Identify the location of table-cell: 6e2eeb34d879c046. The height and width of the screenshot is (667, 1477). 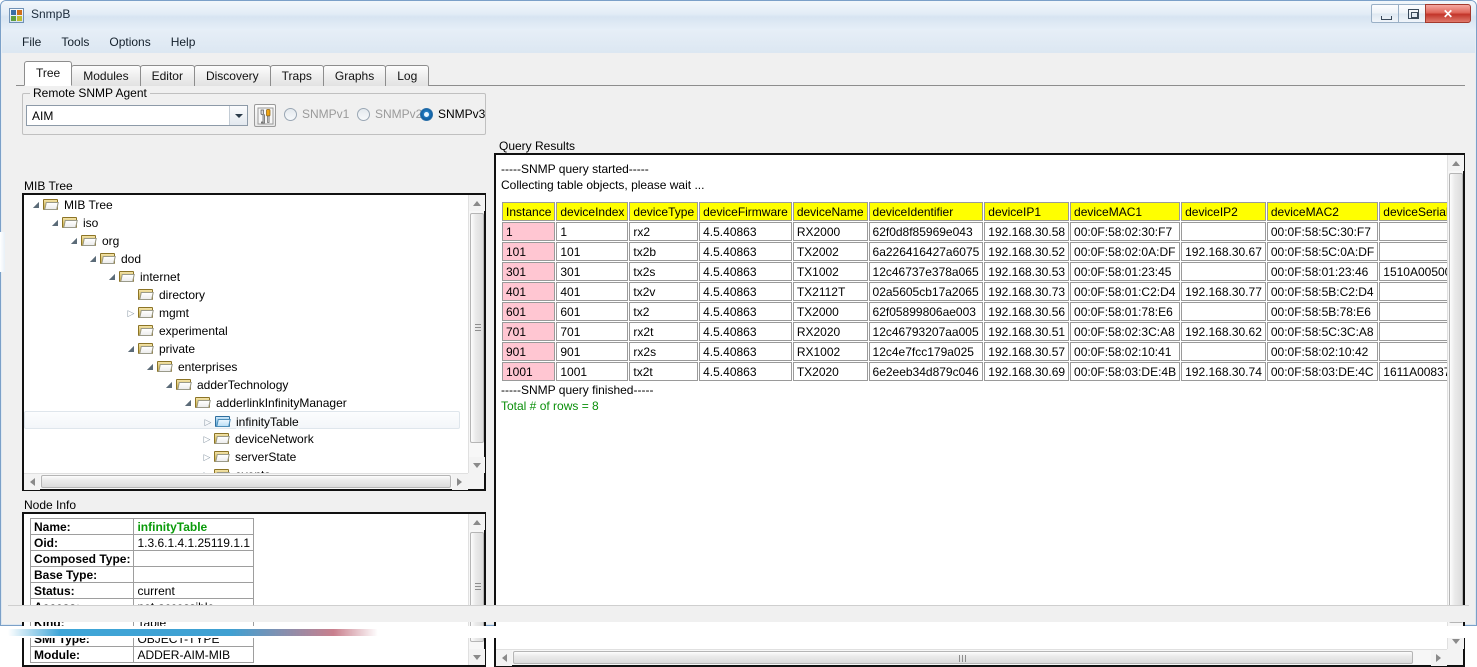
(926, 371).